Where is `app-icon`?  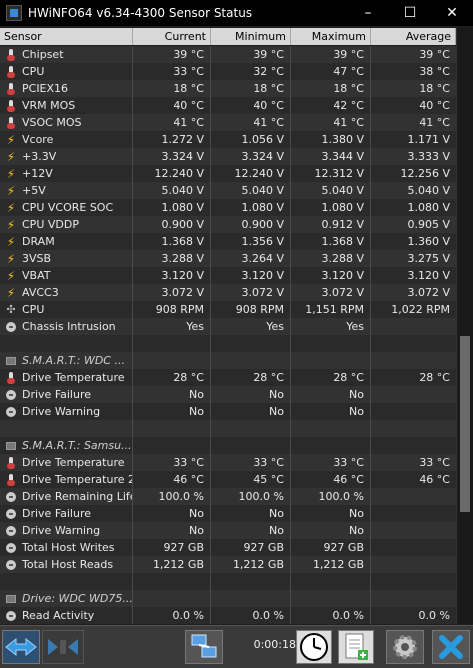
app-icon is located at coordinates (14, 13).